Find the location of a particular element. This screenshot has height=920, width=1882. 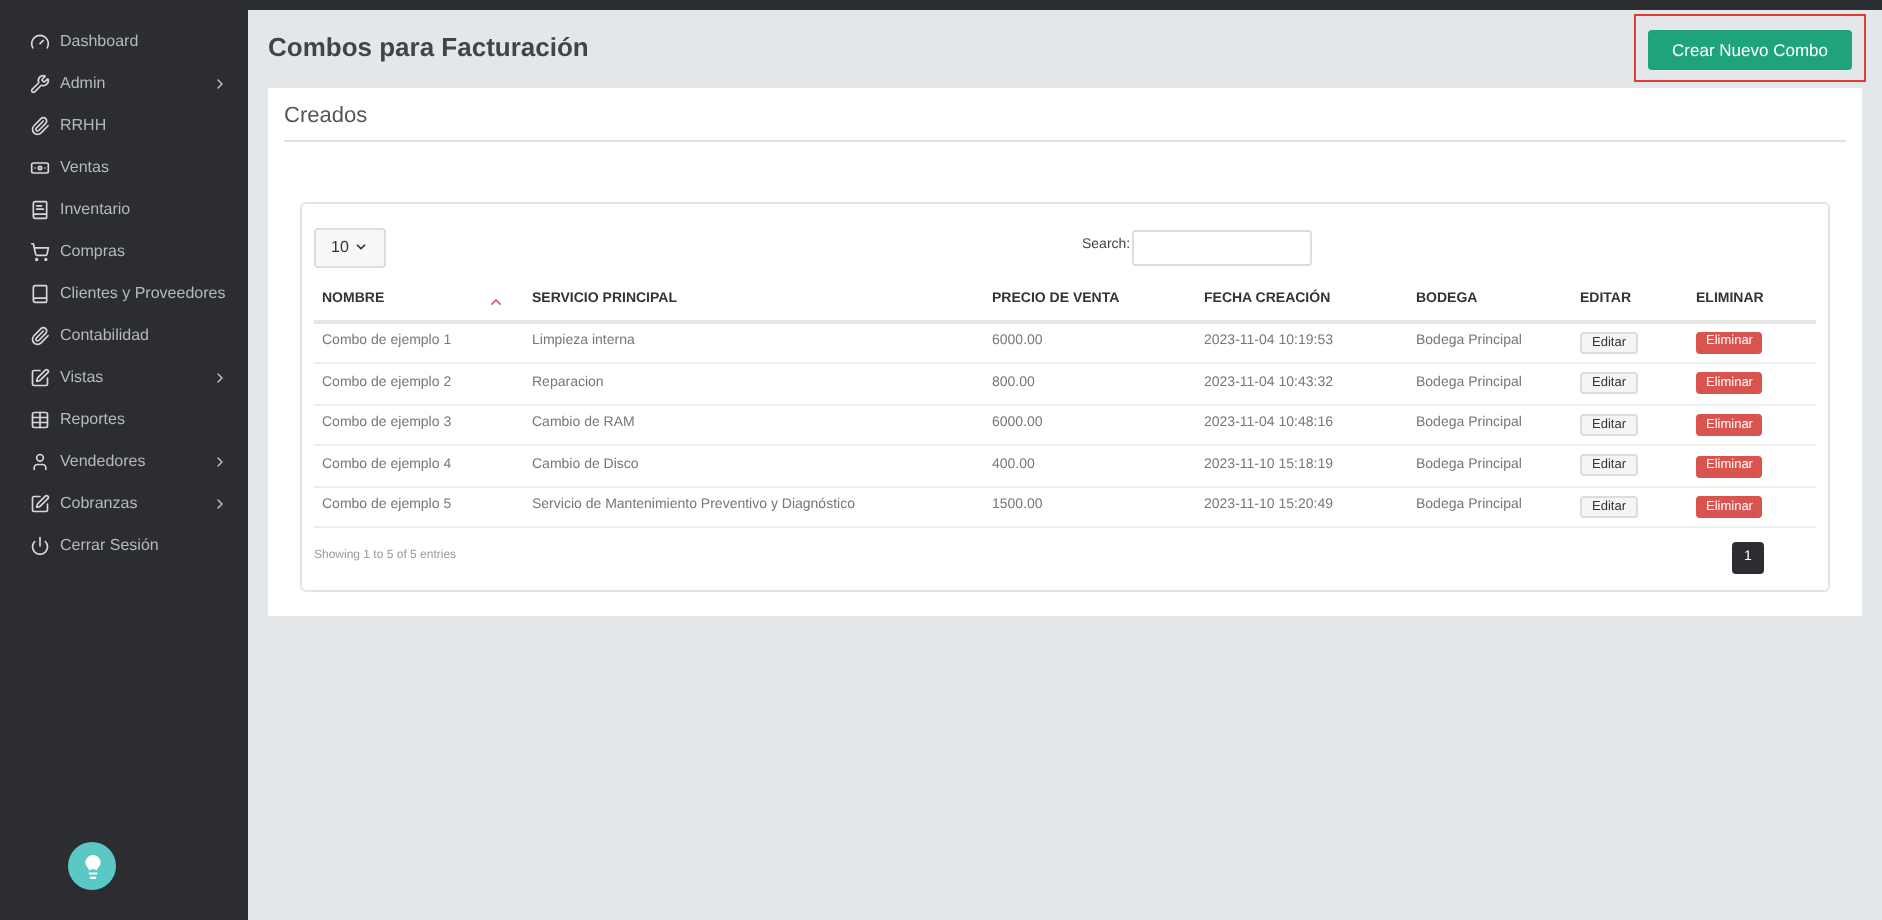

search-field is located at coordinates (1222, 247).